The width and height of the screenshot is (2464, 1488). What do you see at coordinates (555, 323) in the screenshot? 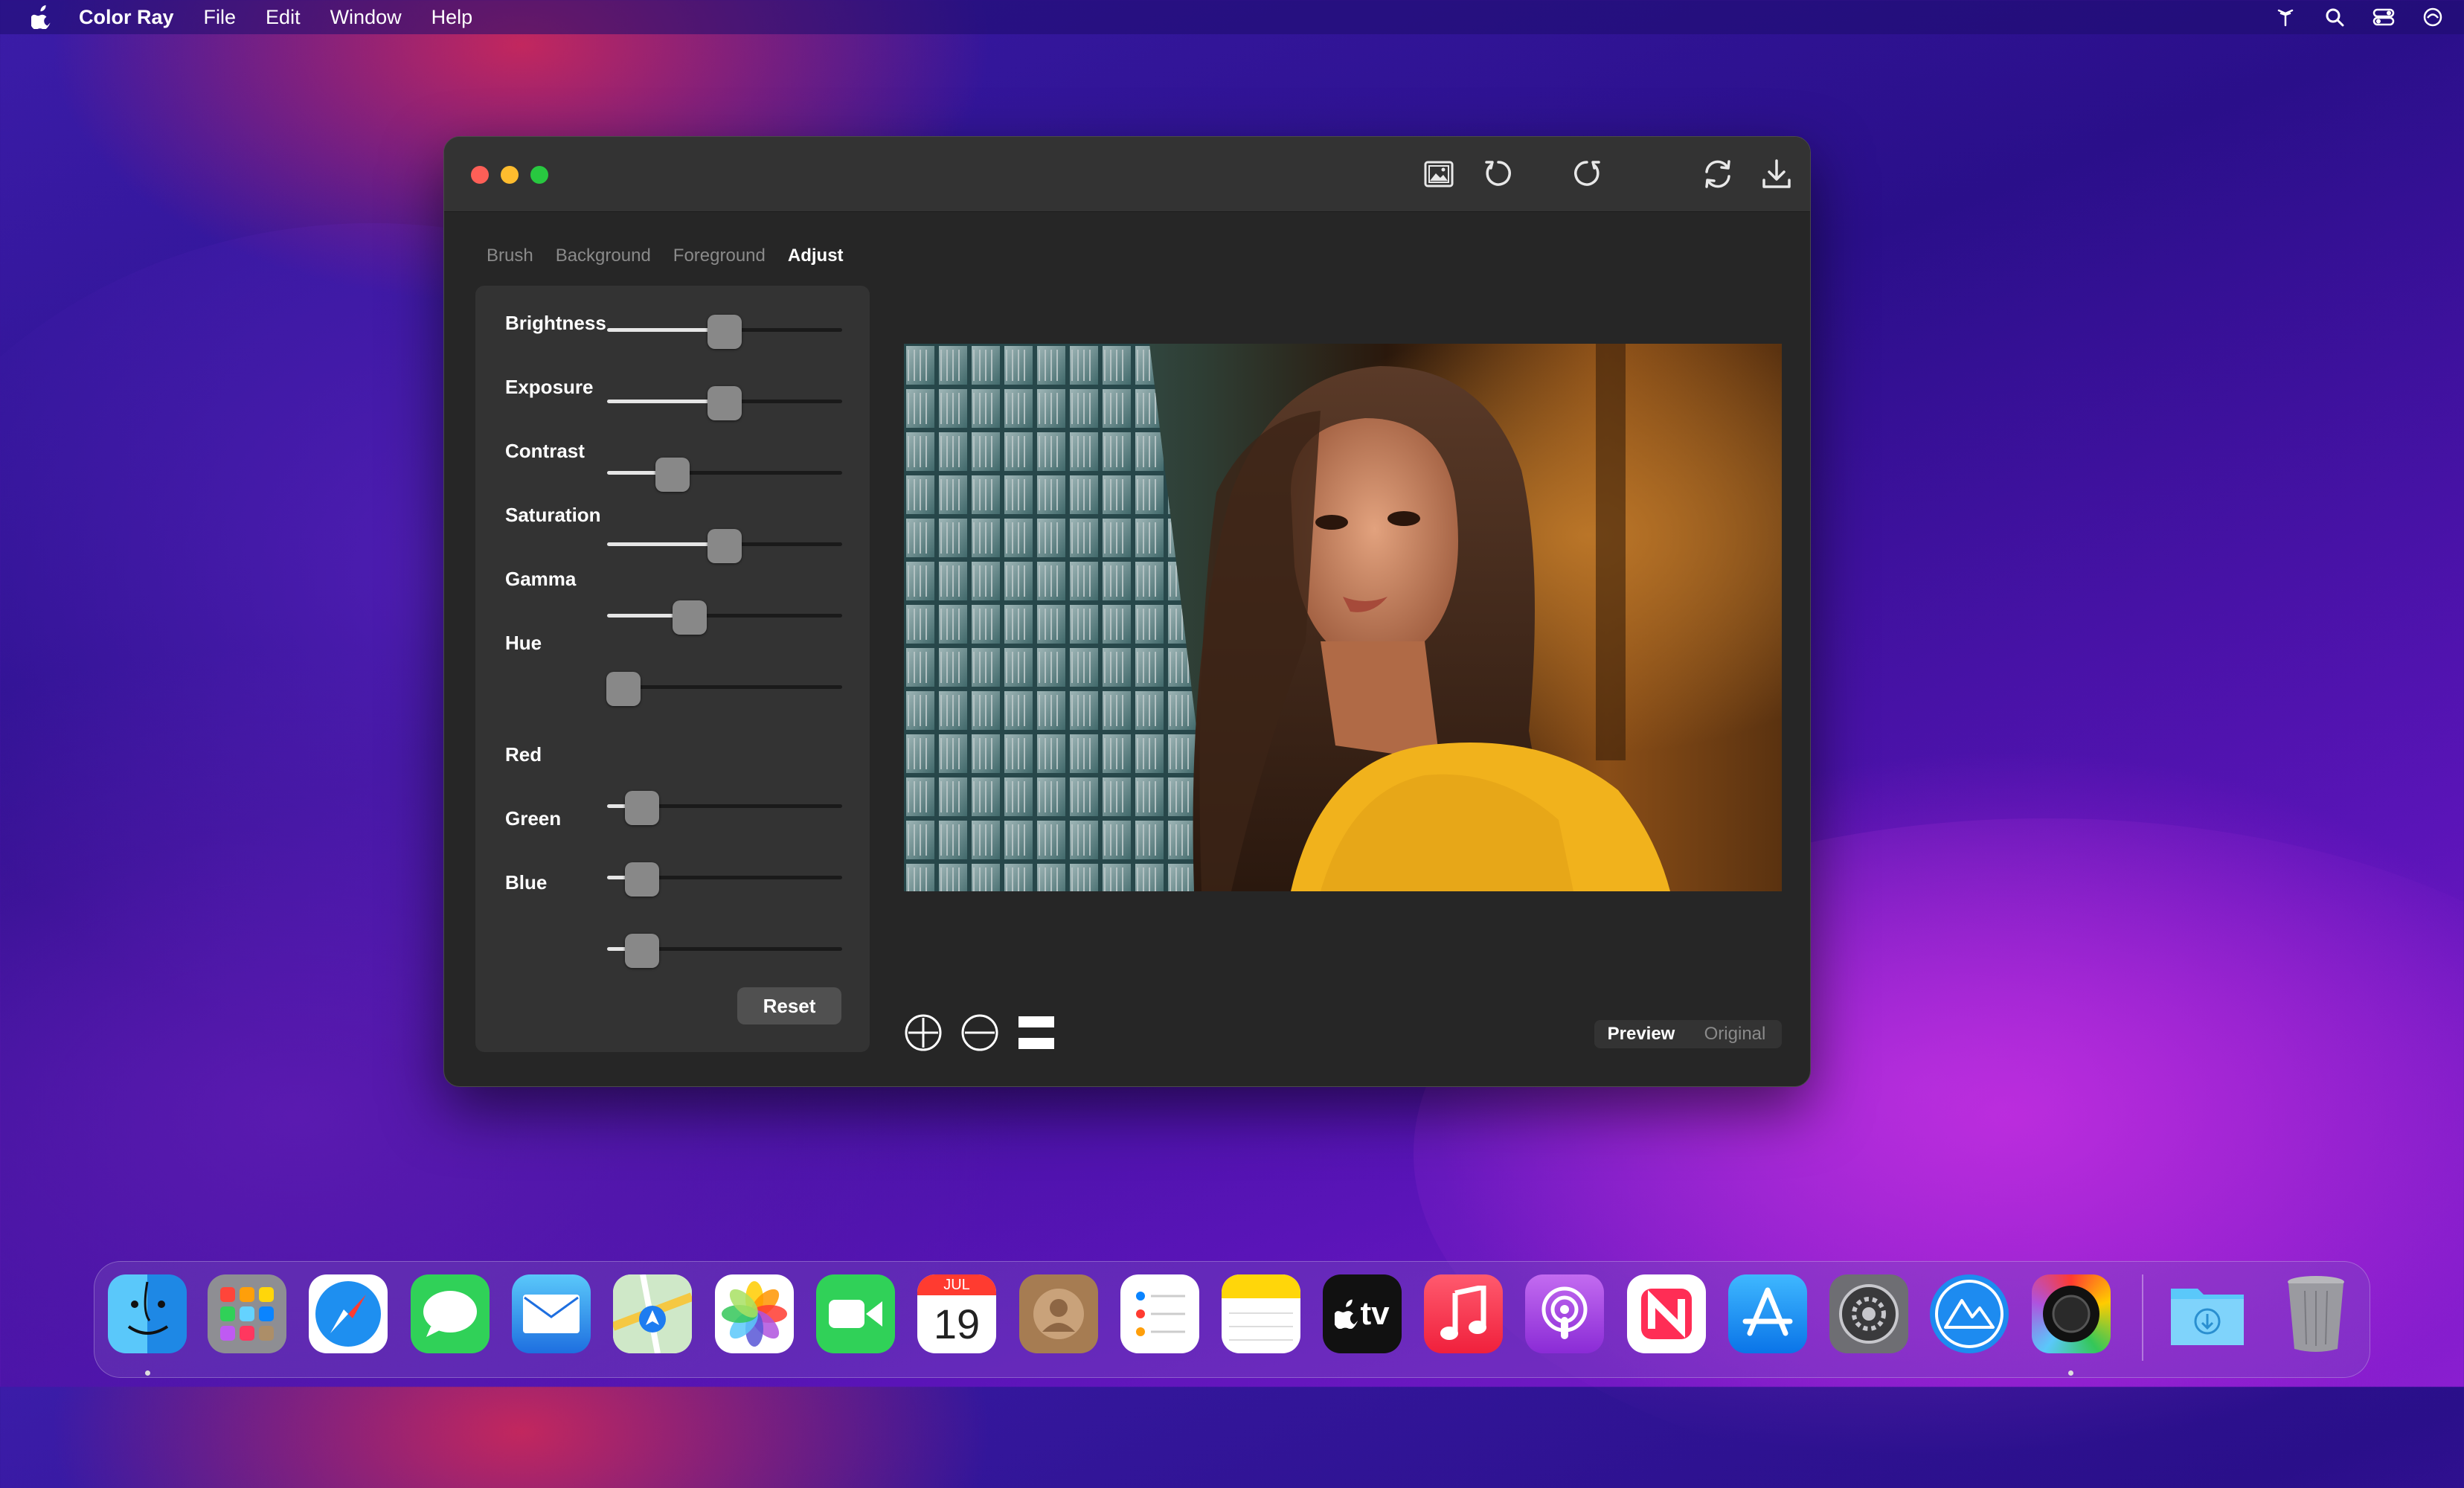
I see `brightness-label: Brightness` at bounding box center [555, 323].